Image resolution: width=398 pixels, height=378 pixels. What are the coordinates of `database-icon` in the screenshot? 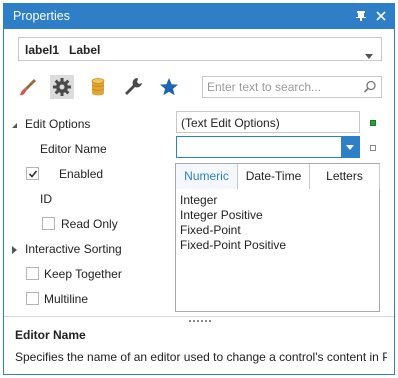 It's located at (98, 87).